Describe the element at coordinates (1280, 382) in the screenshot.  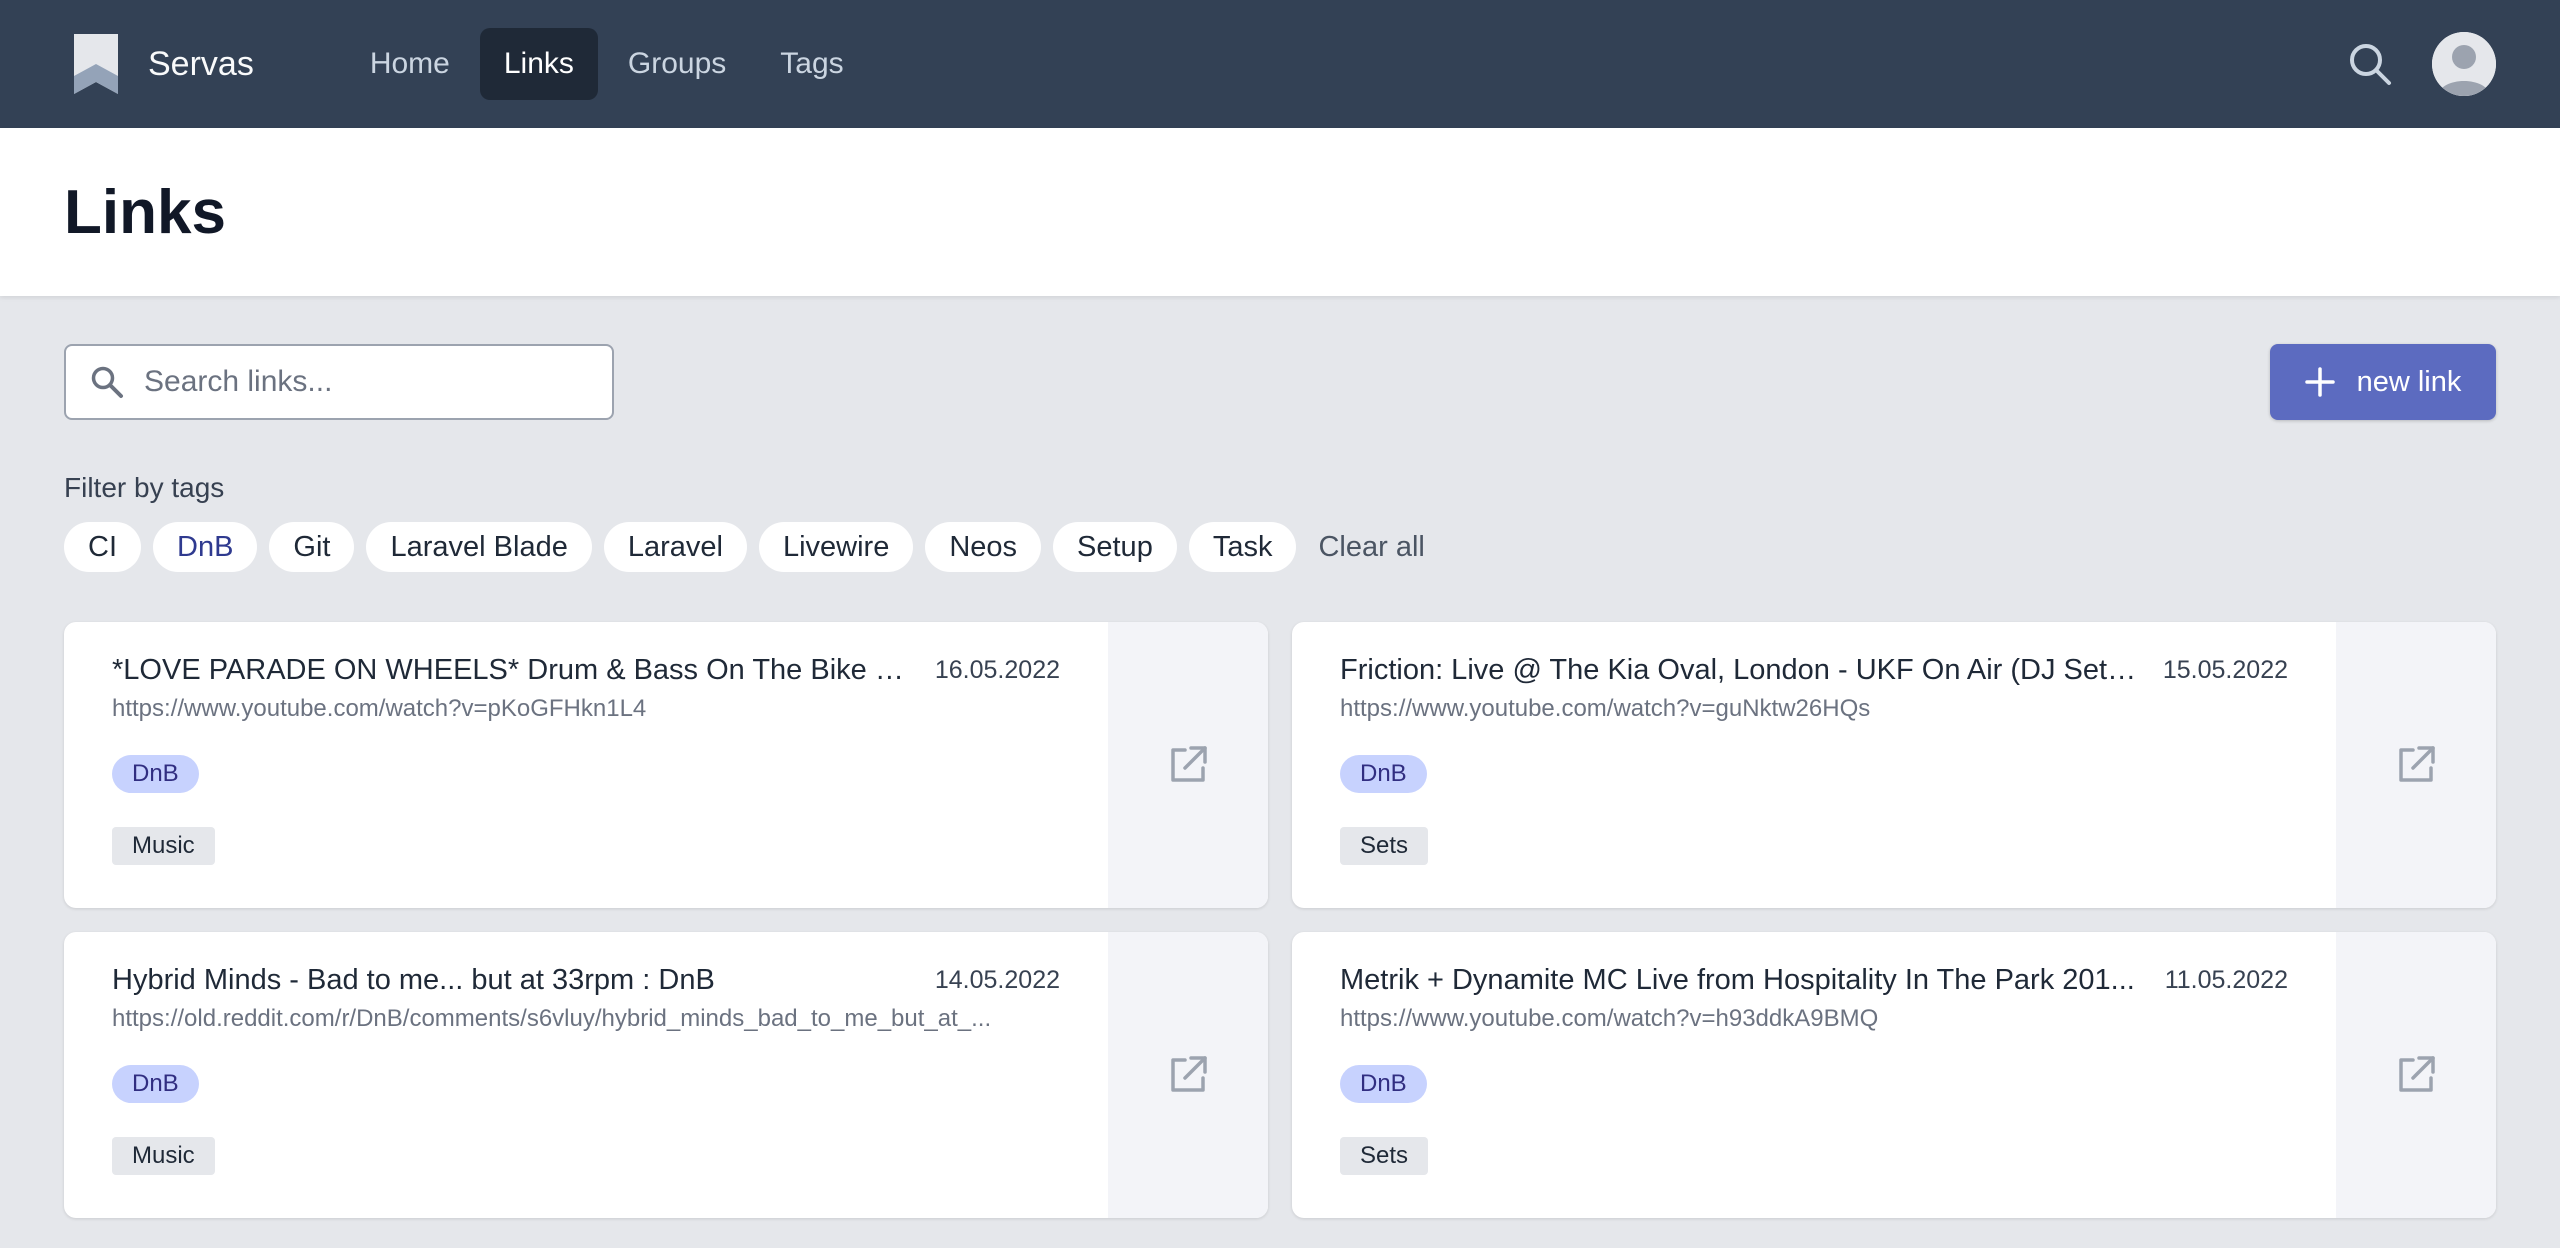
I see `toolbar: new link` at that location.